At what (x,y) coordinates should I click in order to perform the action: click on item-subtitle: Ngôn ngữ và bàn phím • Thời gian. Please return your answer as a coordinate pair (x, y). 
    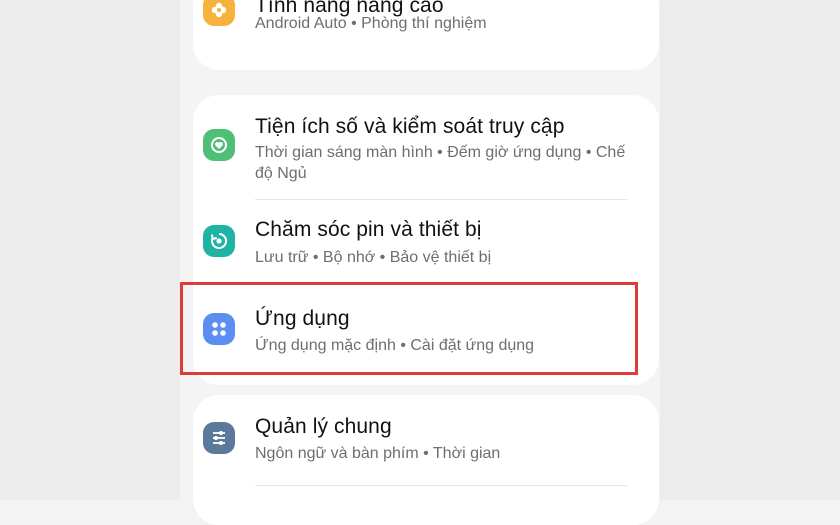
    Looking at the image, I should click on (378, 453).